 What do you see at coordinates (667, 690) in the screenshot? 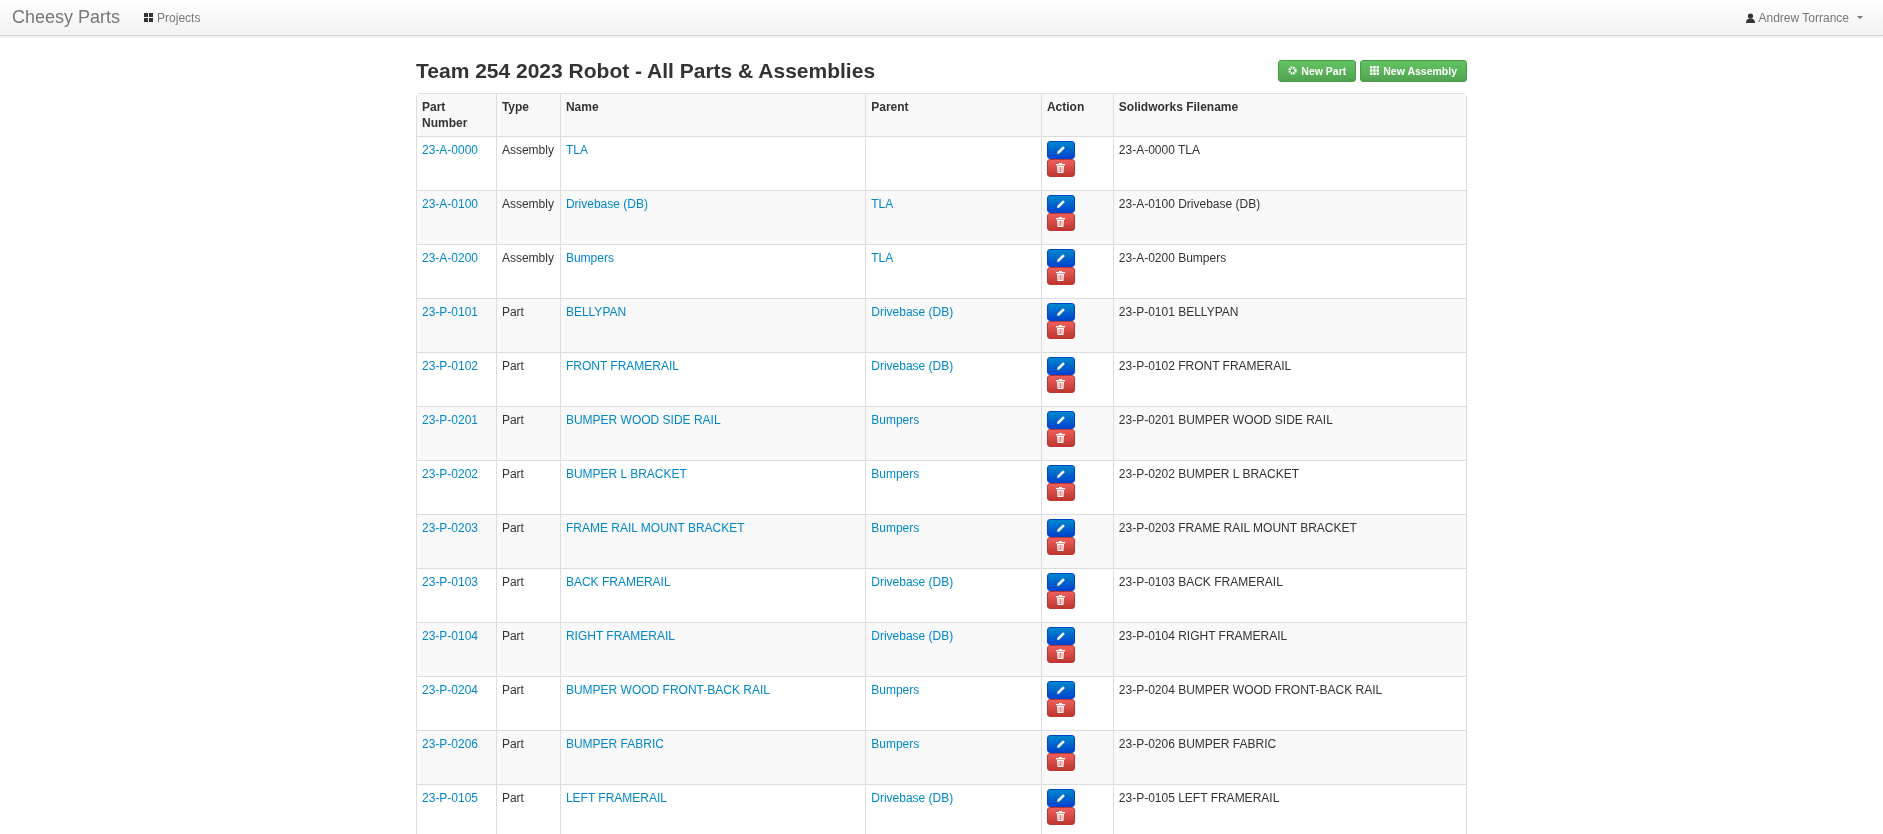
I see `name-link: BUMPER WOOD FRONT-BACK RAIL` at bounding box center [667, 690].